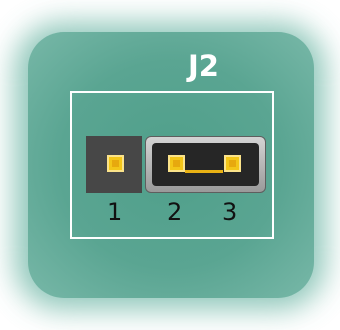 Image resolution: width=340 pixels, height=330 pixels. I want to click on pin-1-pad, so click(115, 163).